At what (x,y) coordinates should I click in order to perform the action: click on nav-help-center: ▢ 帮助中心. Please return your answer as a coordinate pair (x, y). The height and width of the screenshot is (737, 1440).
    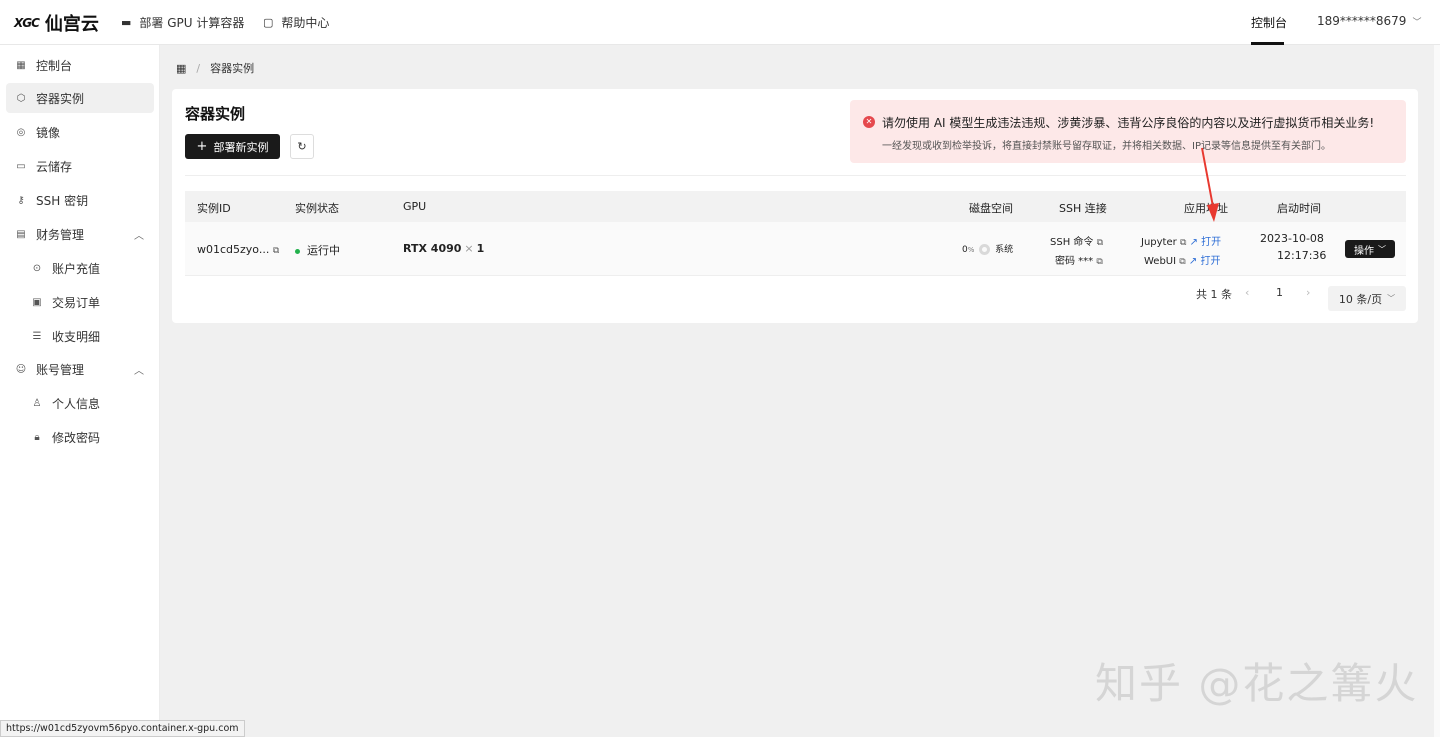
    Looking at the image, I should click on (296, 22).